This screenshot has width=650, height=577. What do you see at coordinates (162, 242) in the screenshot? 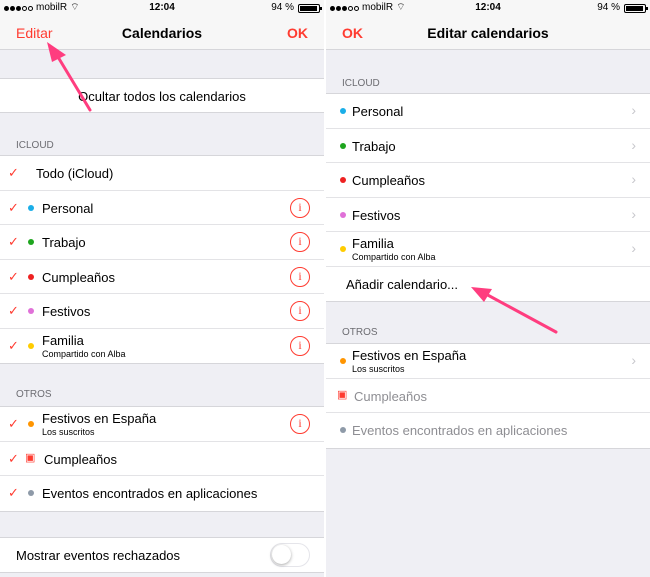
I see `list-item-trabajo: ✓ Trabajo i` at bounding box center [162, 242].